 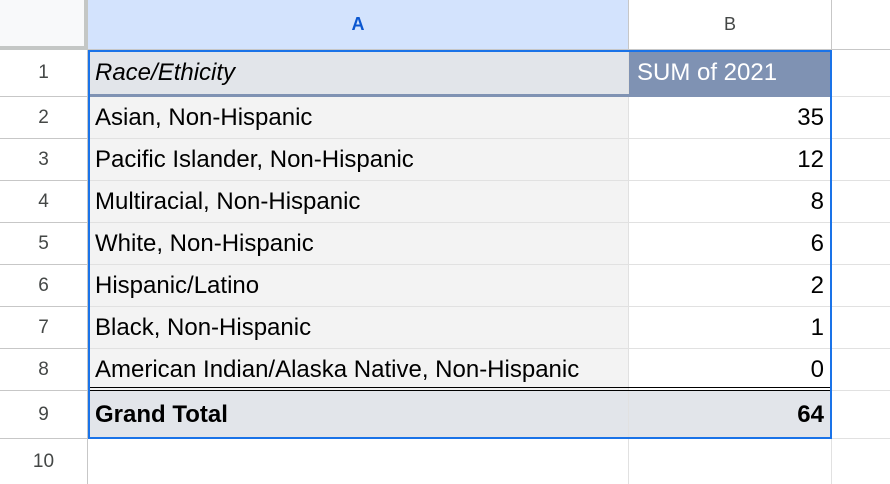 What do you see at coordinates (44, 73) in the screenshot?
I see `row-header-1: 1` at bounding box center [44, 73].